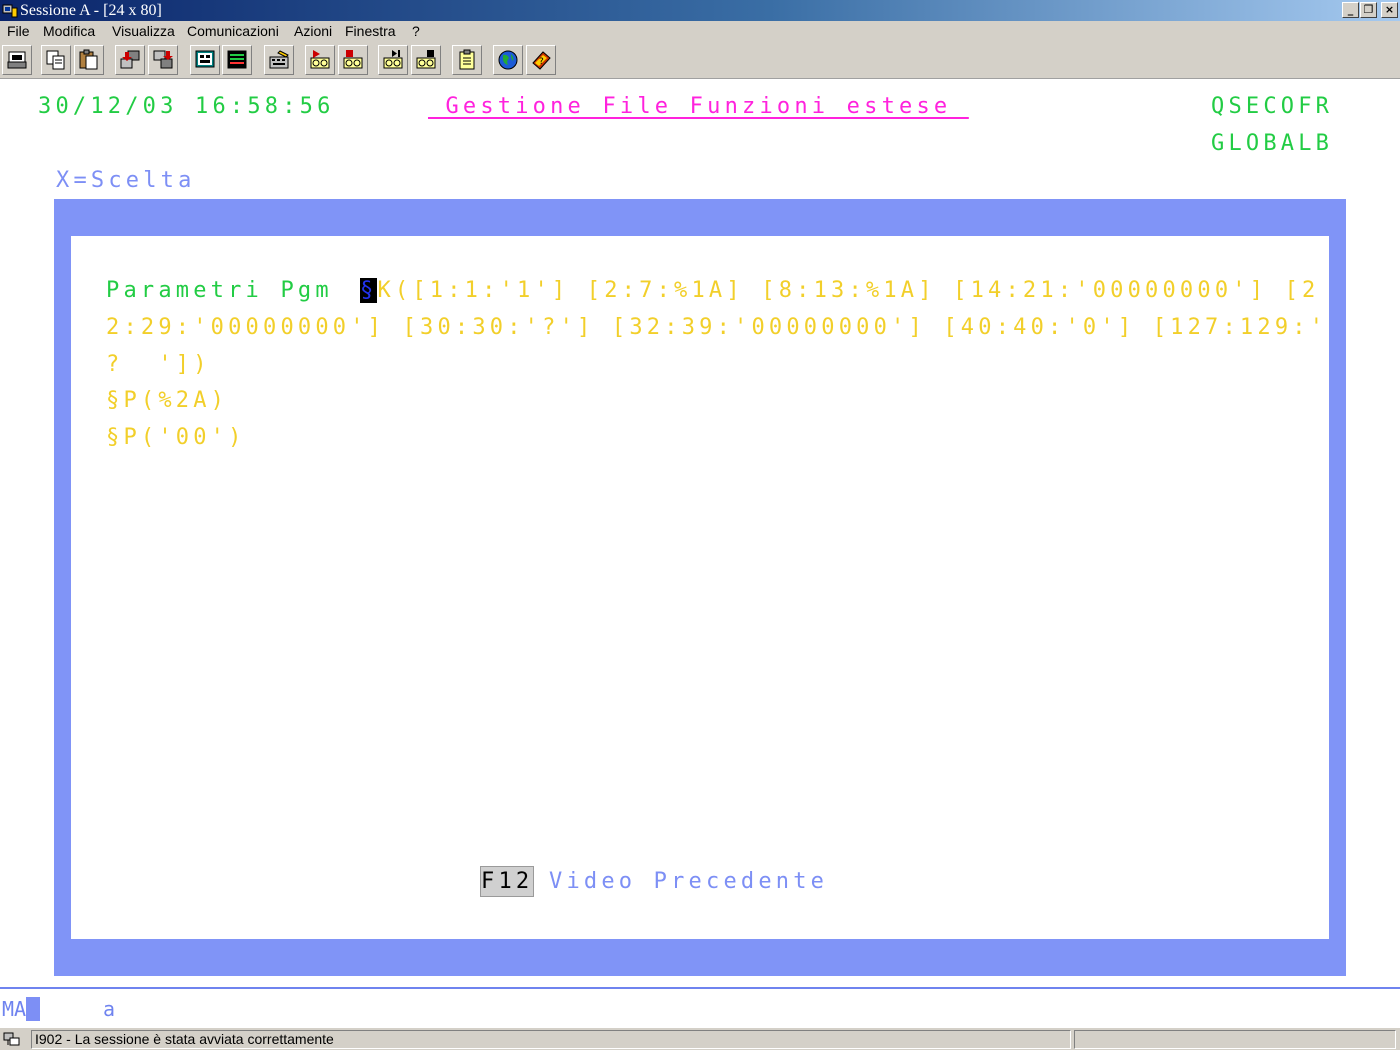 This screenshot has height=1050, width=1400. What do you see at coordinates (700, 1008) in the screenshot?
I see `operator-info-area: MA a` at bounding box center [700, 1008].